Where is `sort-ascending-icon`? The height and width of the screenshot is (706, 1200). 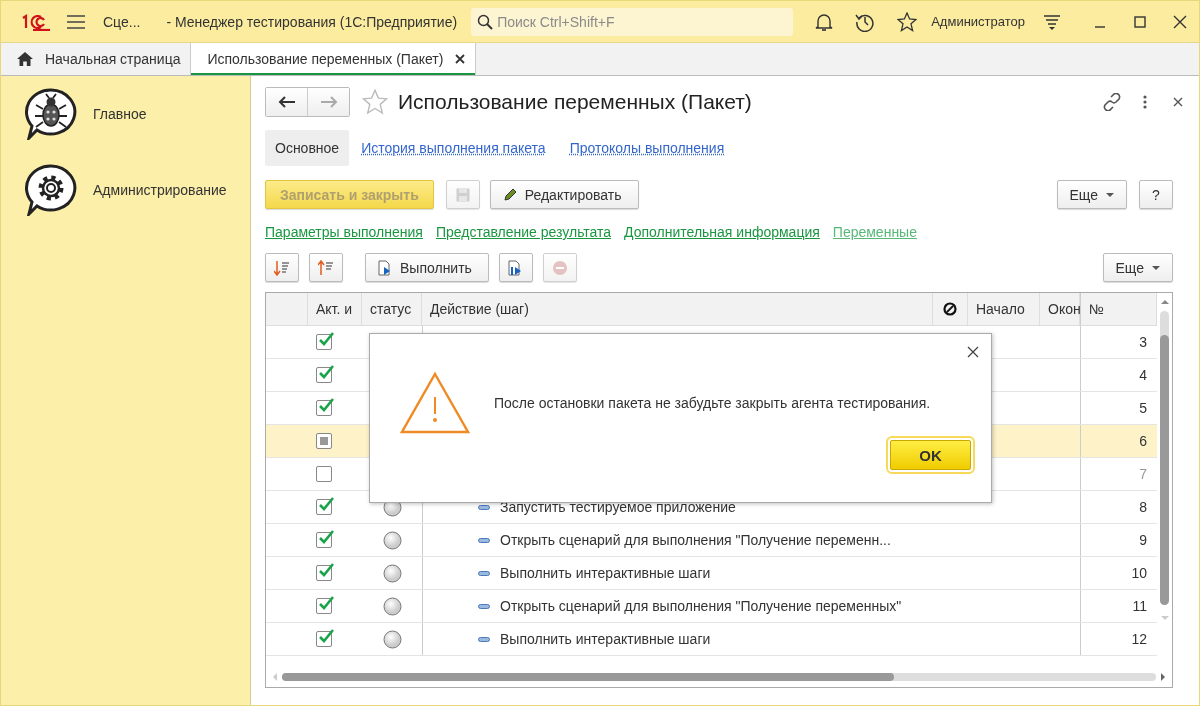
sort-ascending-icon is located at coordinates (326, 267).